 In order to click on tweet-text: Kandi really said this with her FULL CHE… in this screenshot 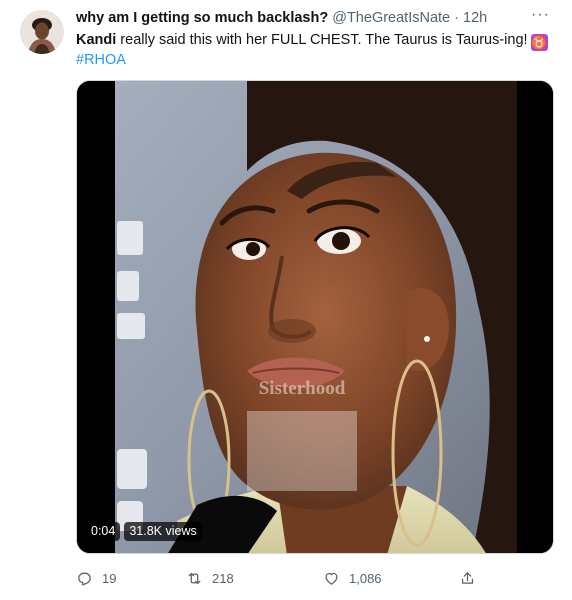, I will do `click(314, 50)`.